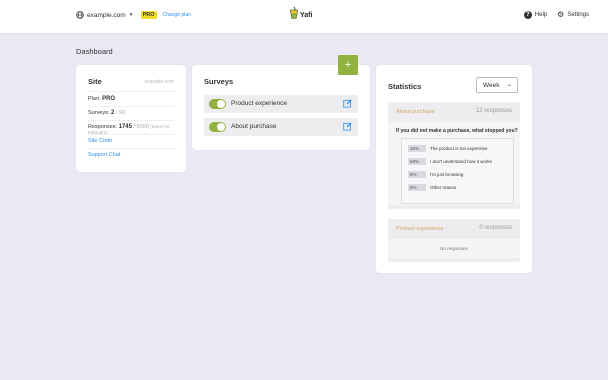  Describe the element at coordinates (419, 229) in the screenshot. I see `stat-title: Product experience` at that location.